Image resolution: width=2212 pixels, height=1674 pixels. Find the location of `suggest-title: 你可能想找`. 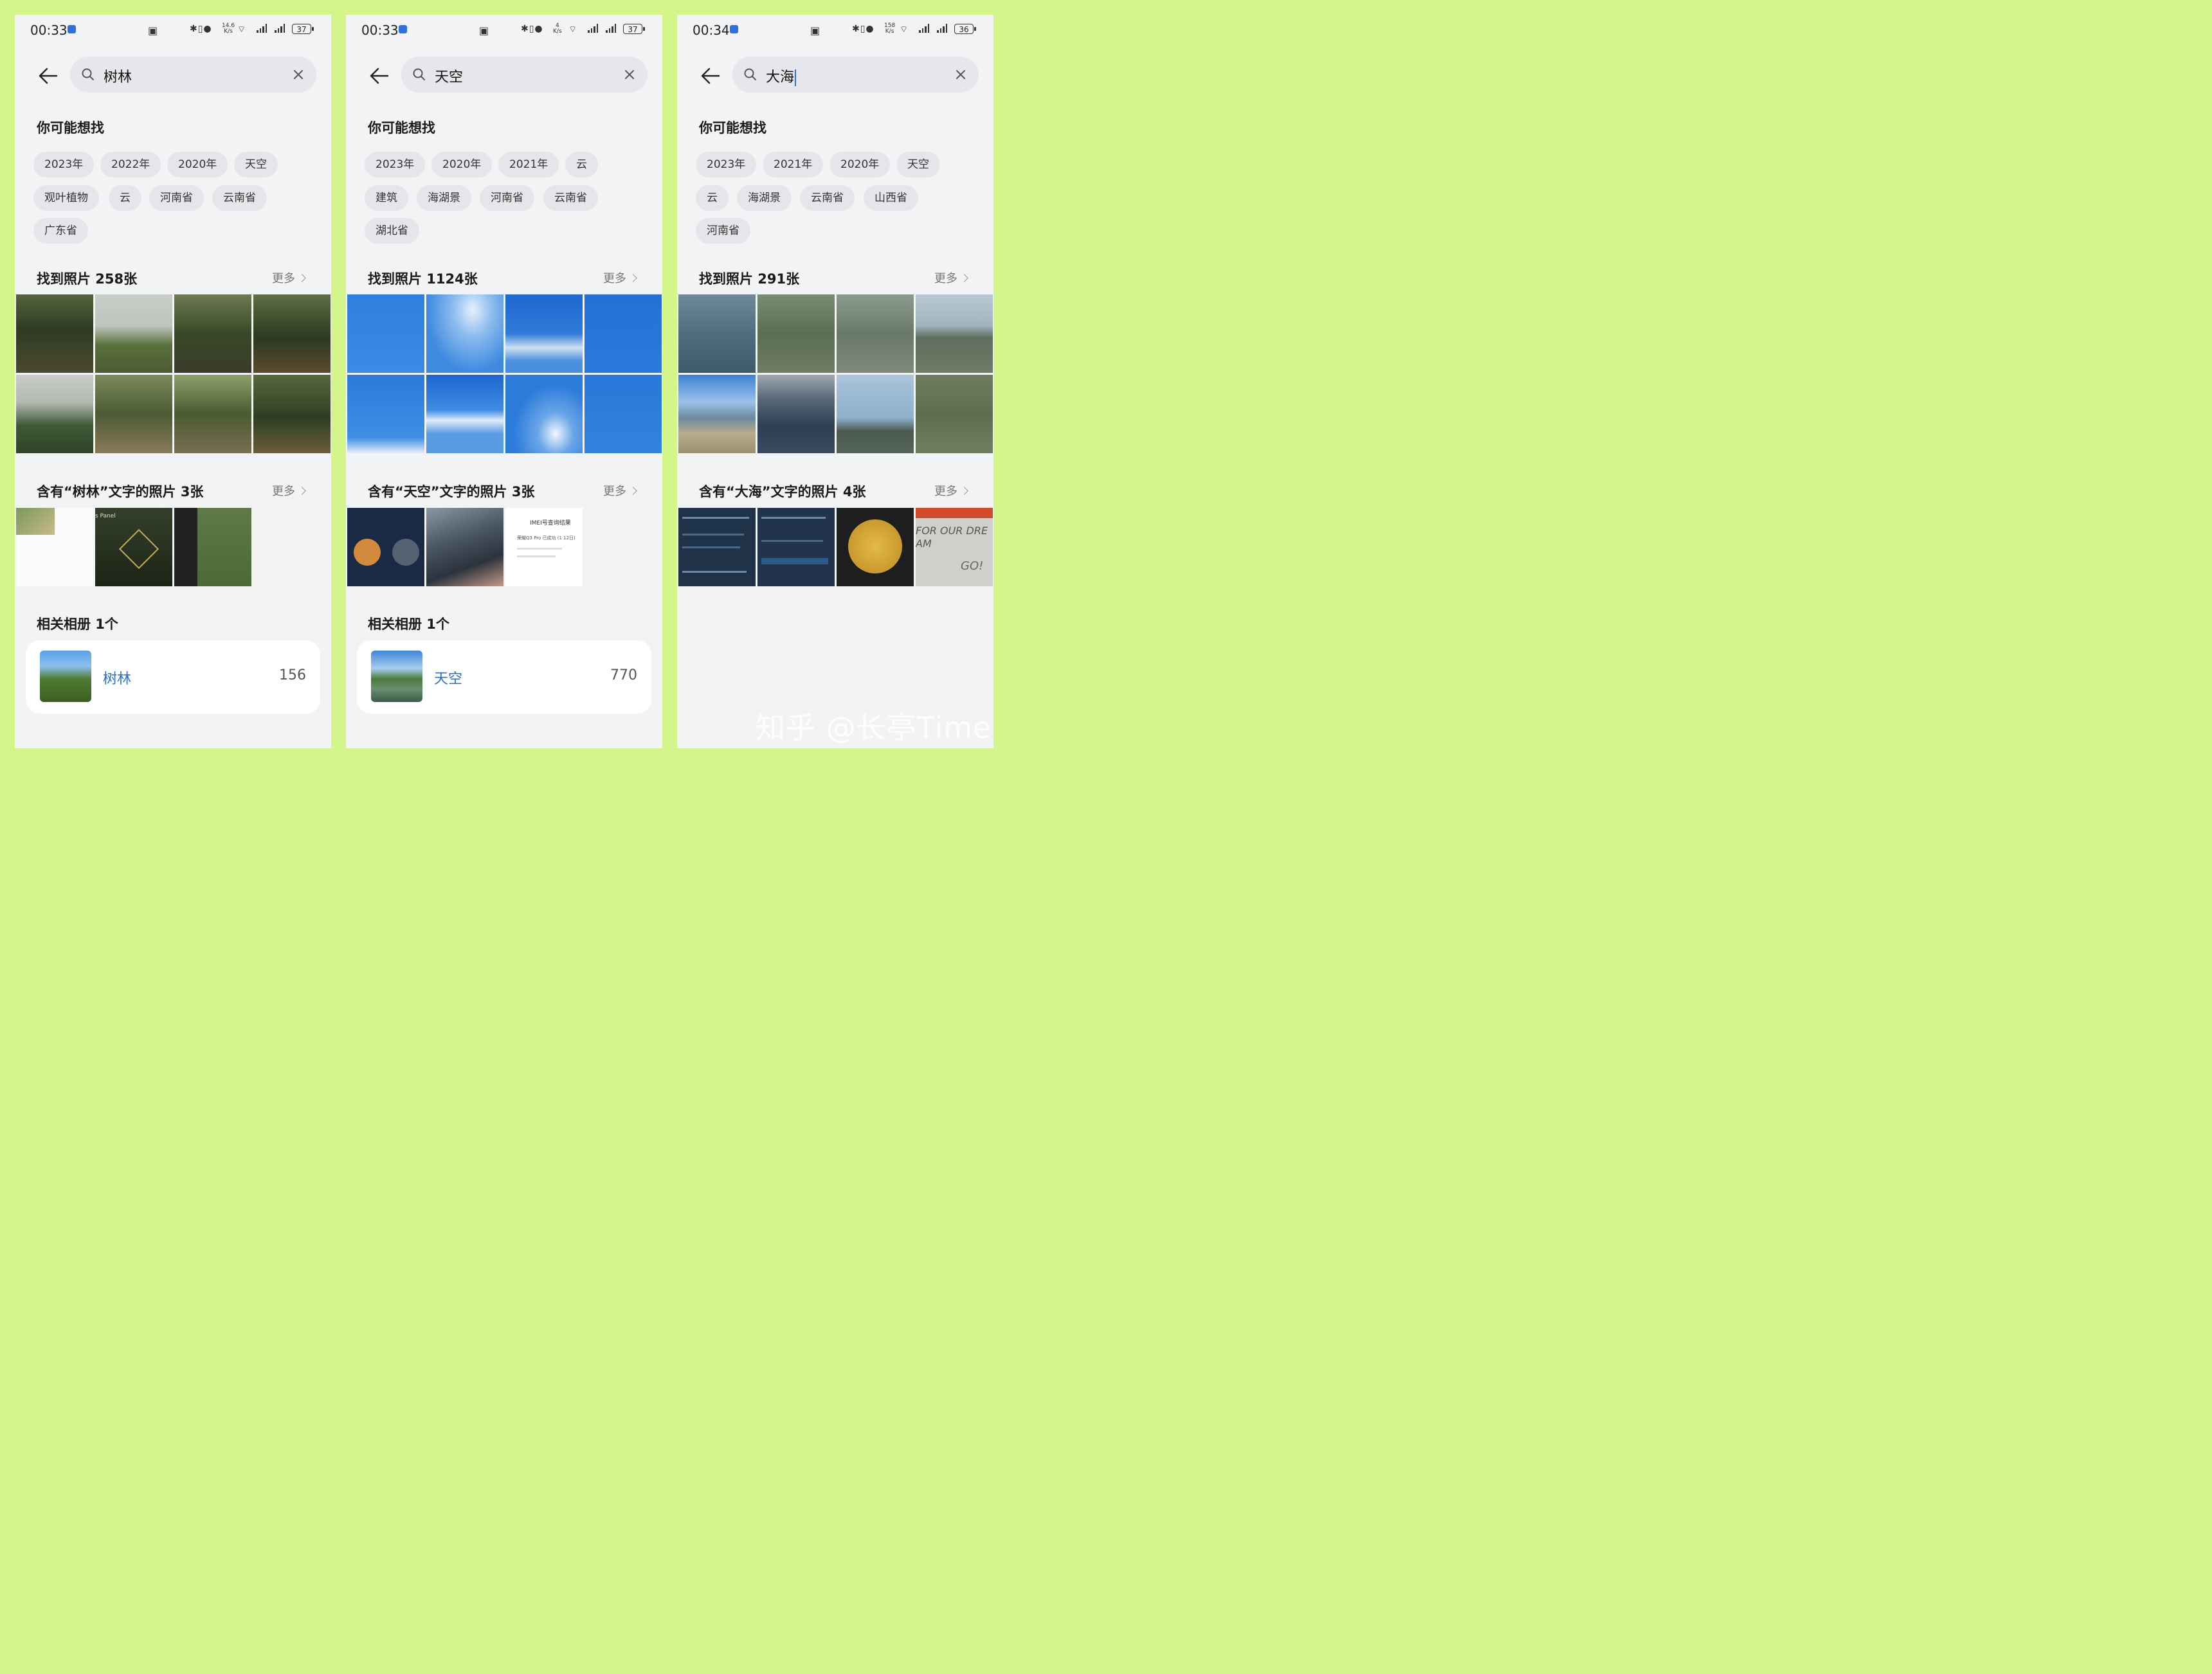

suggest-title: 你可能想找 is located at coordinates (732, 128).